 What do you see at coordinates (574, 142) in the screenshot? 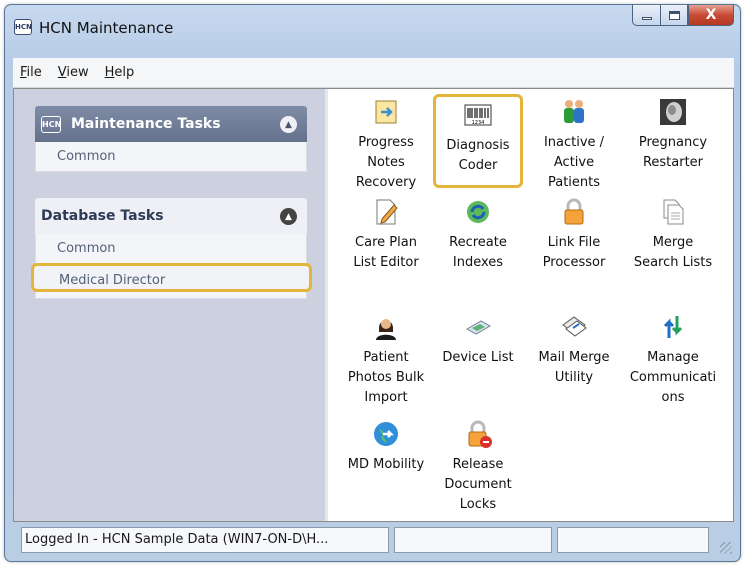
I see `tool-label-line: Inactive /` at bounding box center [574, 142].